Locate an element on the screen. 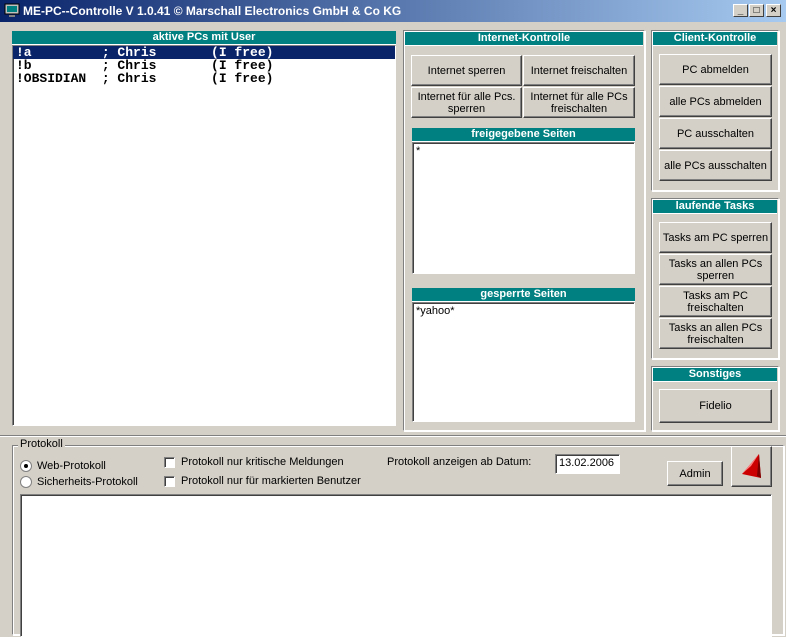  all-pcs-shutdown-button: alle PCs ausschalten is located at coordinates (715, 165).